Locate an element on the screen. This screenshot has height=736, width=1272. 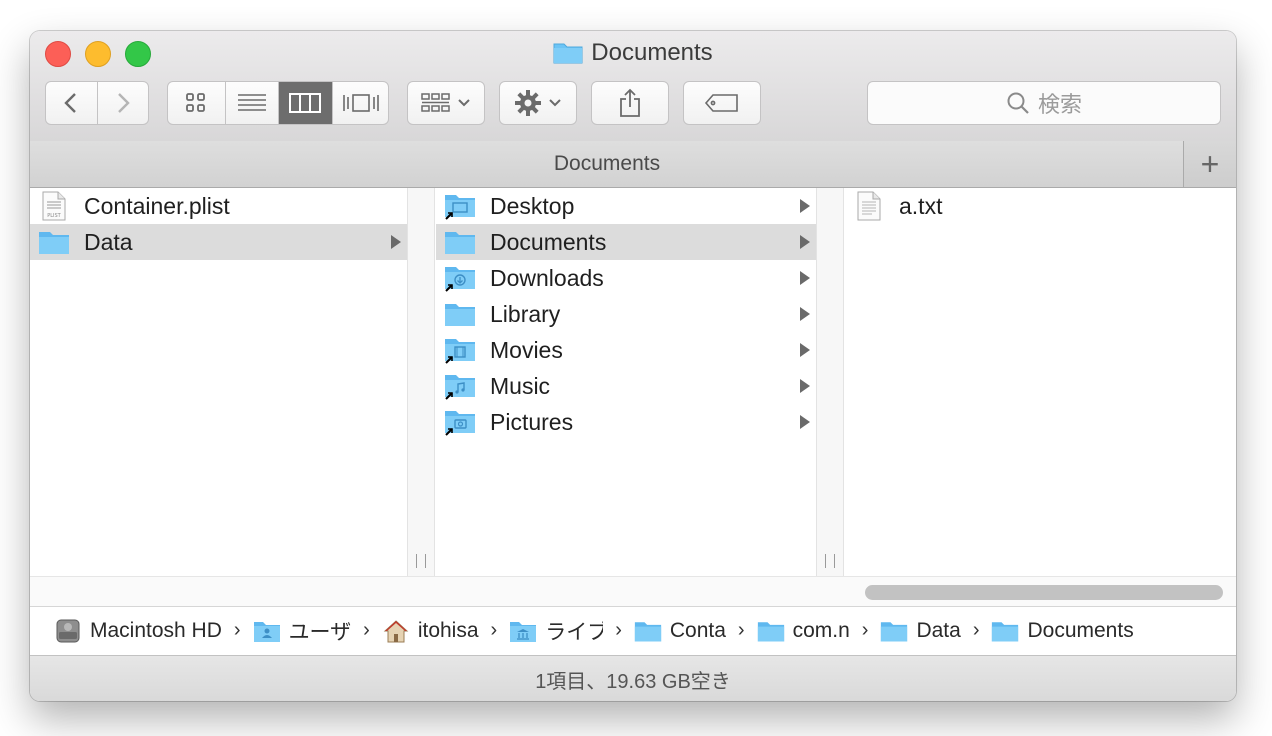
window-title: Documents is located at coordinates (633, 55).